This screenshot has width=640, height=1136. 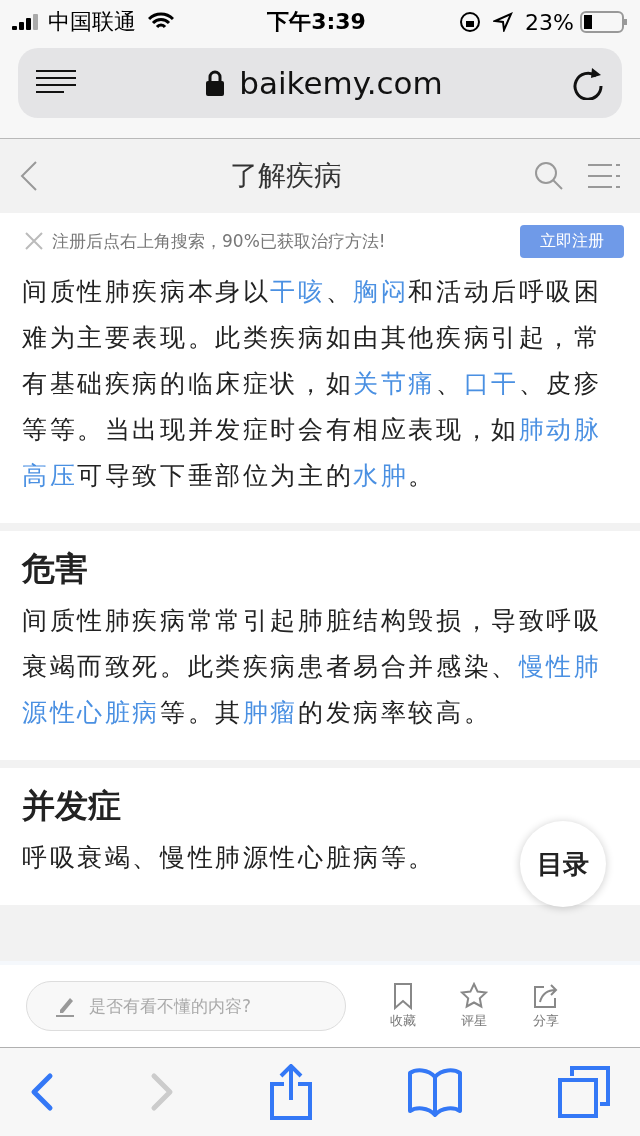 I want to click on link: 胸闷, so click(x=381, y=291).